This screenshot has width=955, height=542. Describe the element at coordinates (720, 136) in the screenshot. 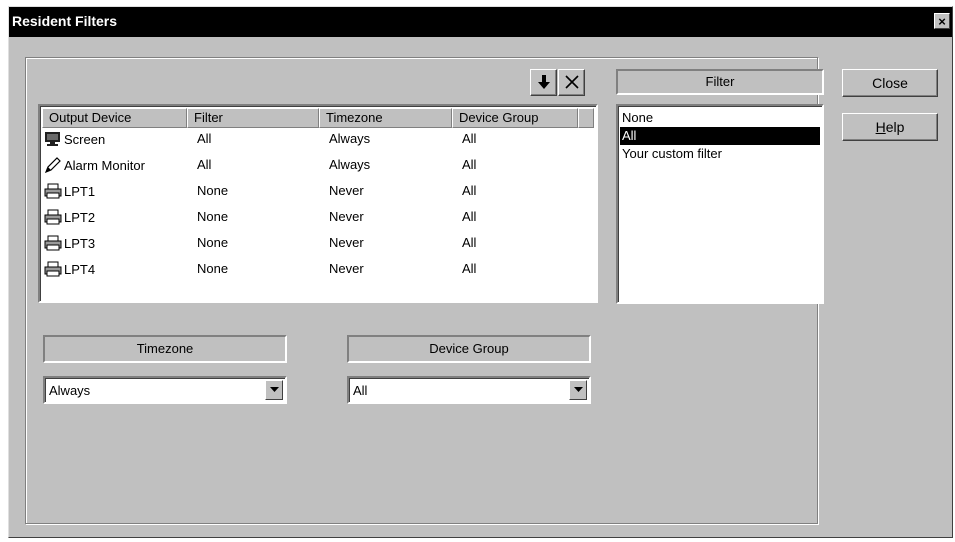

I see `filter-item-all: All` at that location.